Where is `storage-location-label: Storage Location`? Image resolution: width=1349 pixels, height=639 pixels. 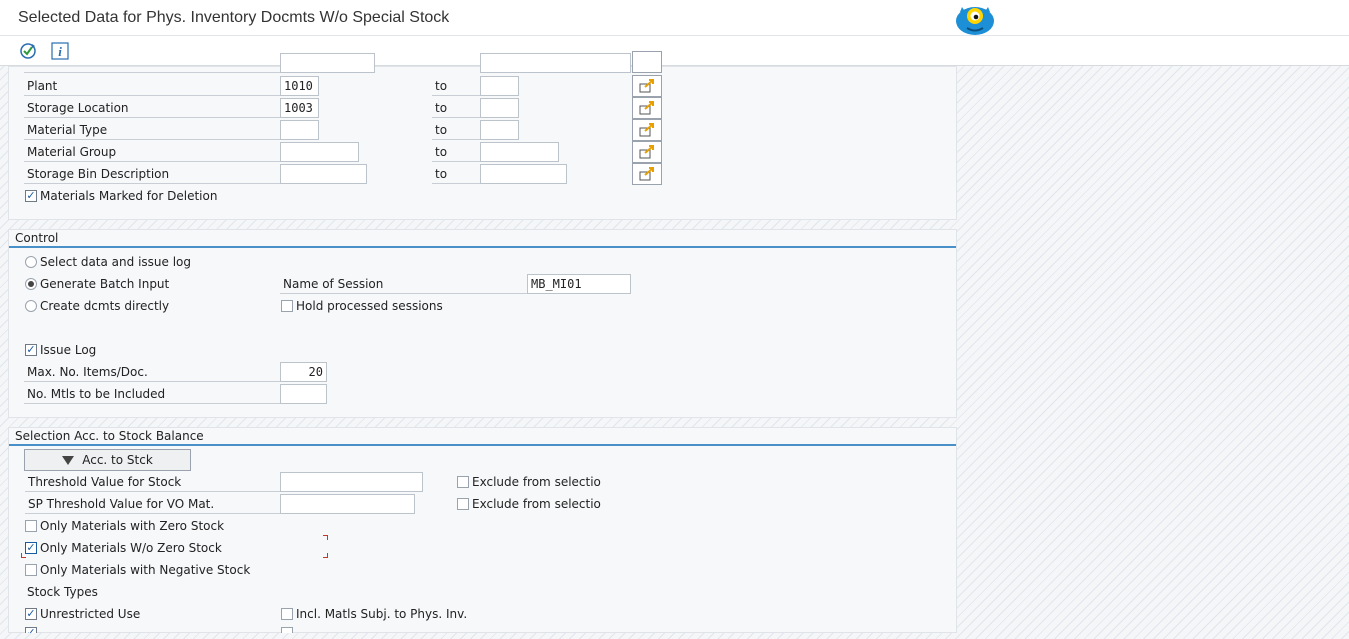
storage-location-label: Storage Location is located at coordinates (152, 108).